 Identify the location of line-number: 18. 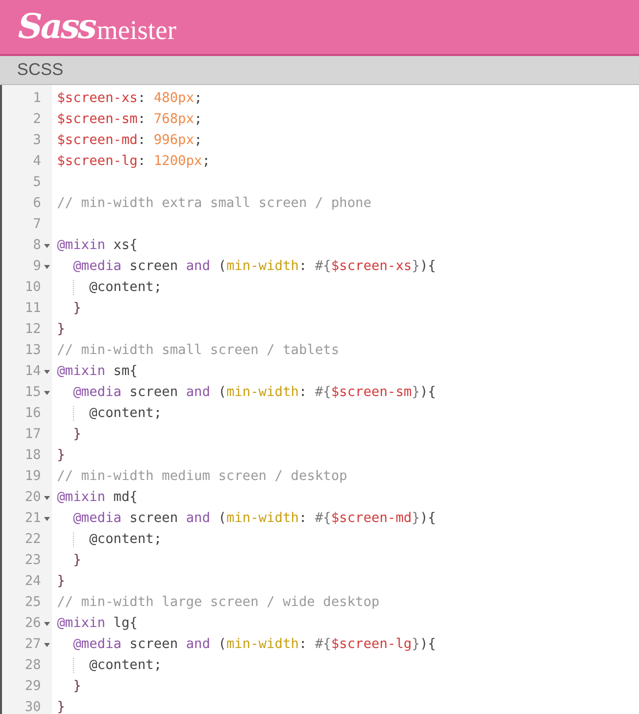
(32, 455).